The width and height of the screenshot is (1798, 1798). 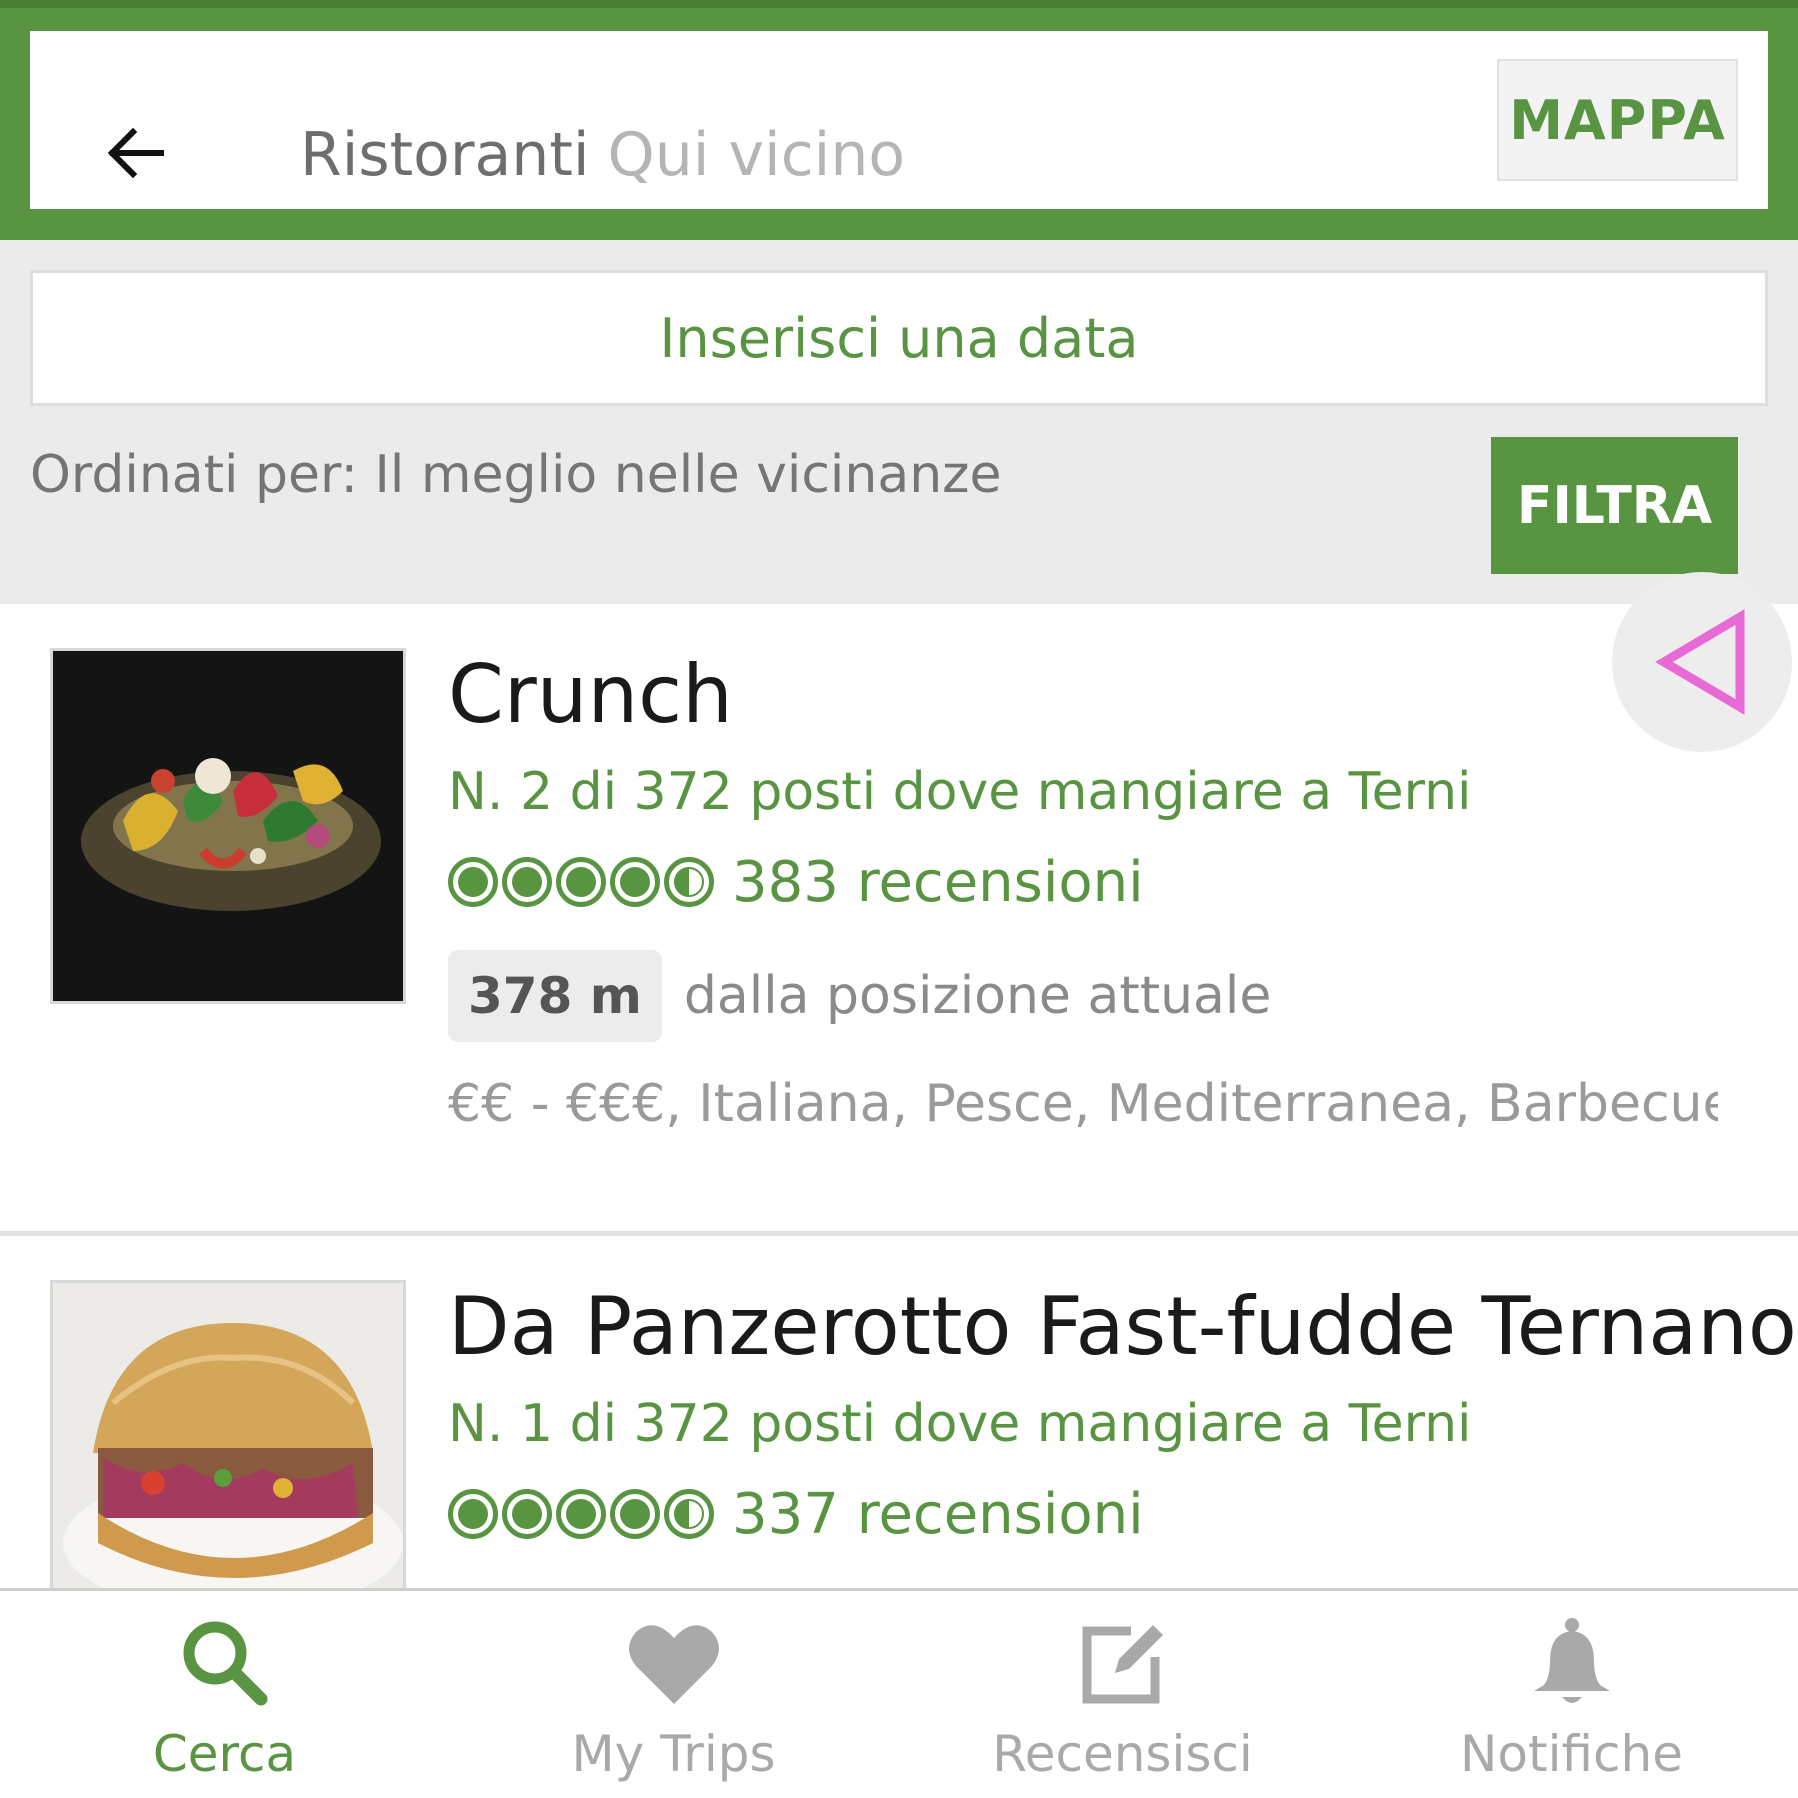 I want to click on search-category: Ristoranti, so click(x=445, y=155).